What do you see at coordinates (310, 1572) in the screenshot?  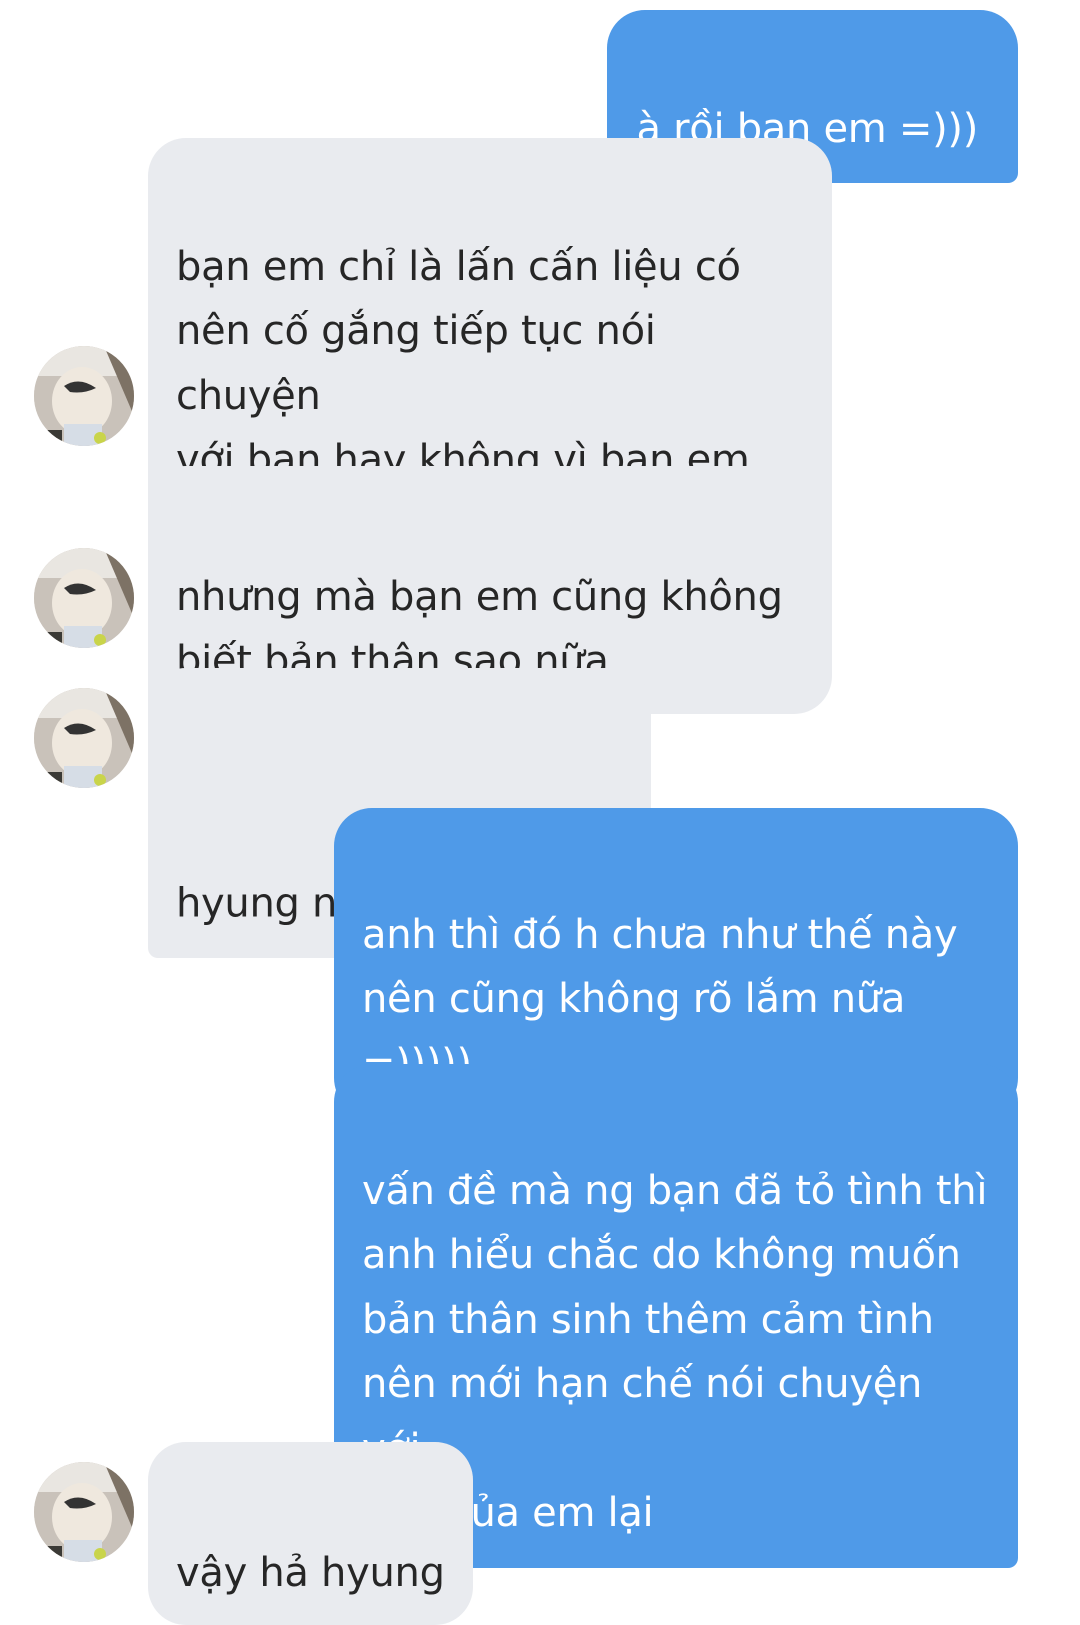 I see `message-text: vậy hả hyung` at bounding box center [310, 1572].